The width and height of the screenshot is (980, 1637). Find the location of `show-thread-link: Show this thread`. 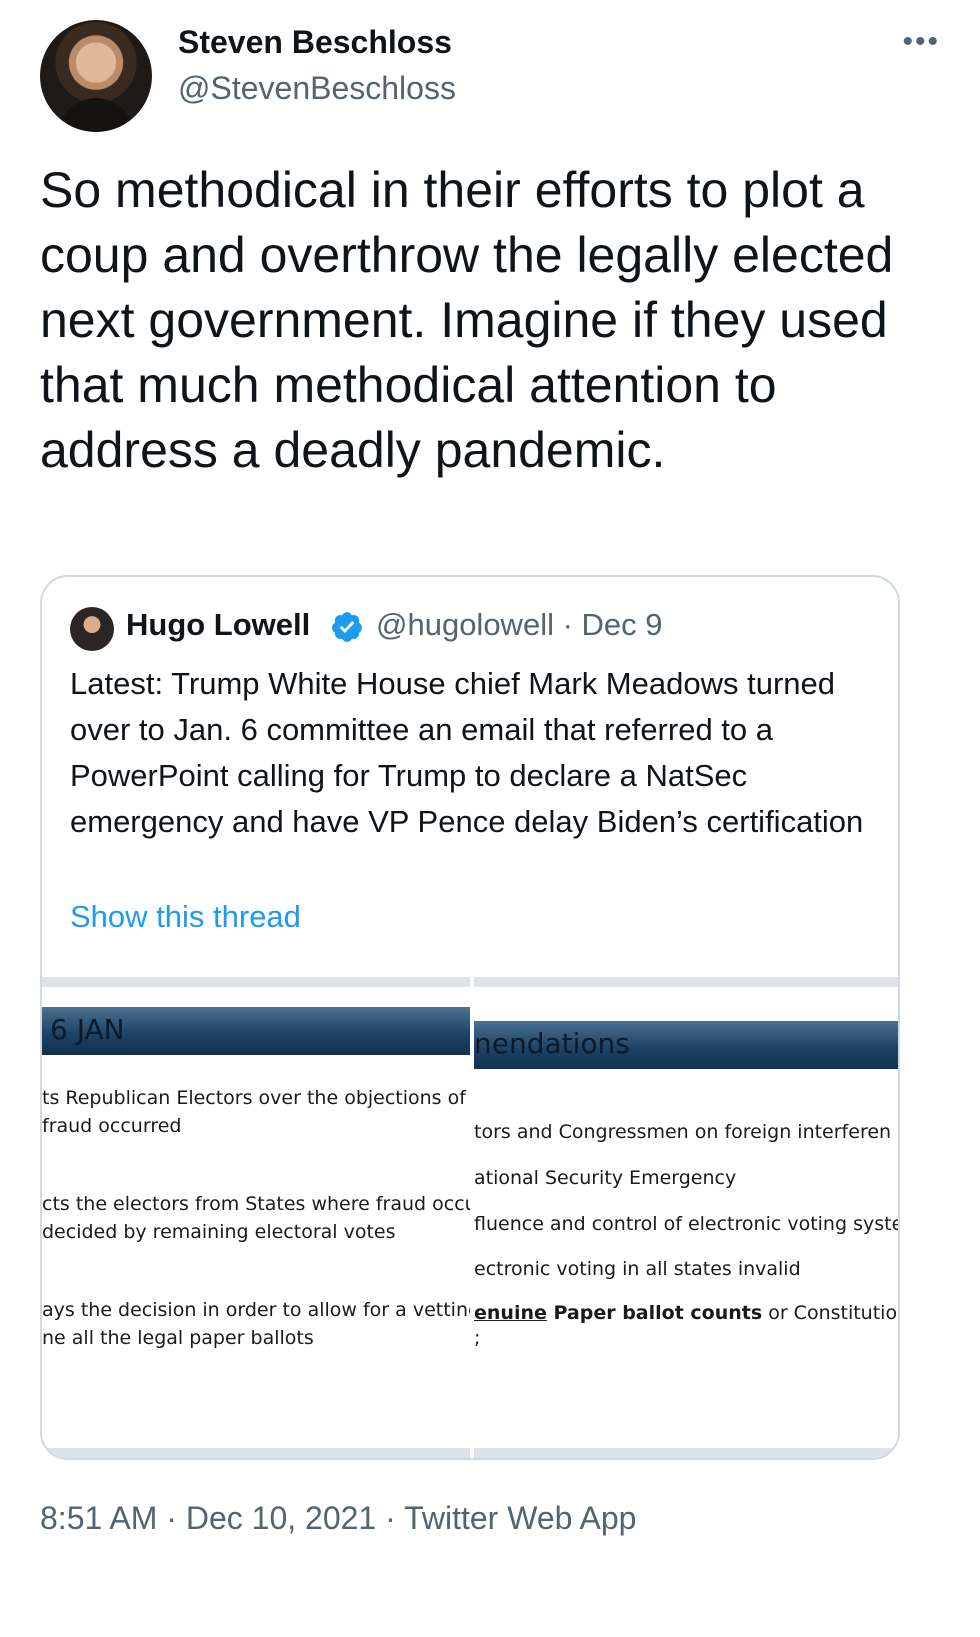

show-thread-link: Show this thread is located at coordinates (185, 917).